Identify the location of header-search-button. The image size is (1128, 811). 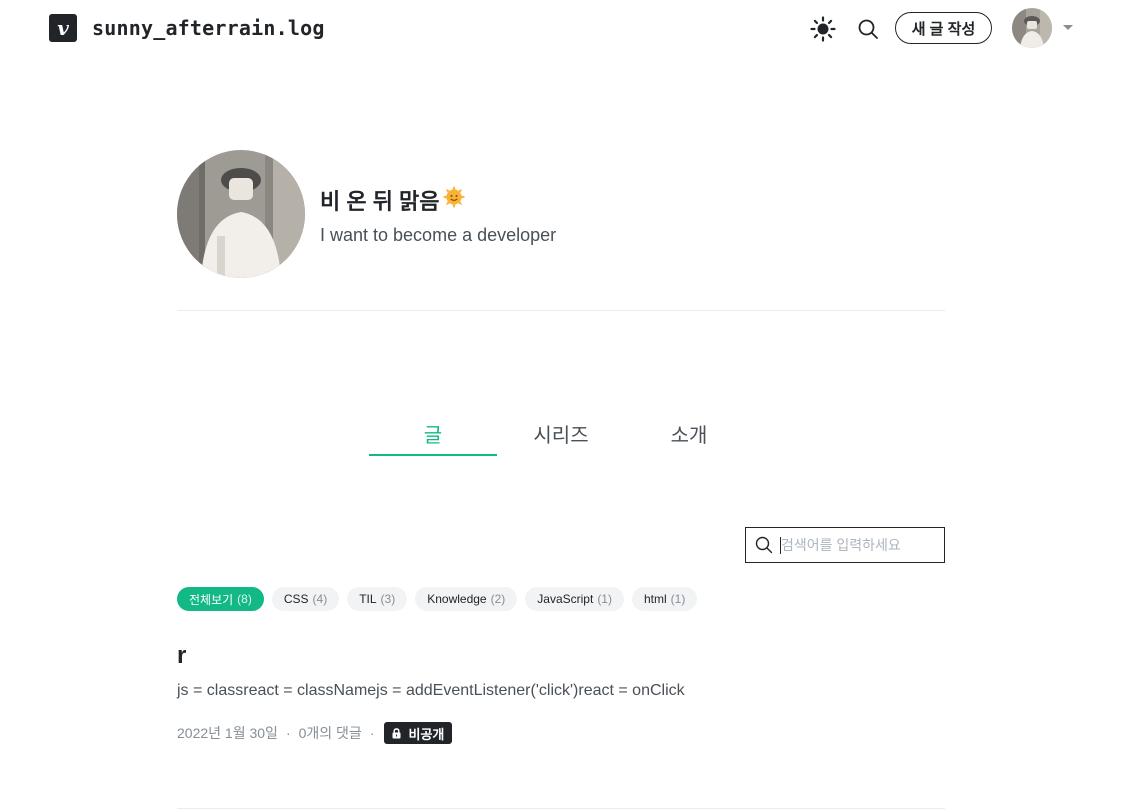
(868, 29).